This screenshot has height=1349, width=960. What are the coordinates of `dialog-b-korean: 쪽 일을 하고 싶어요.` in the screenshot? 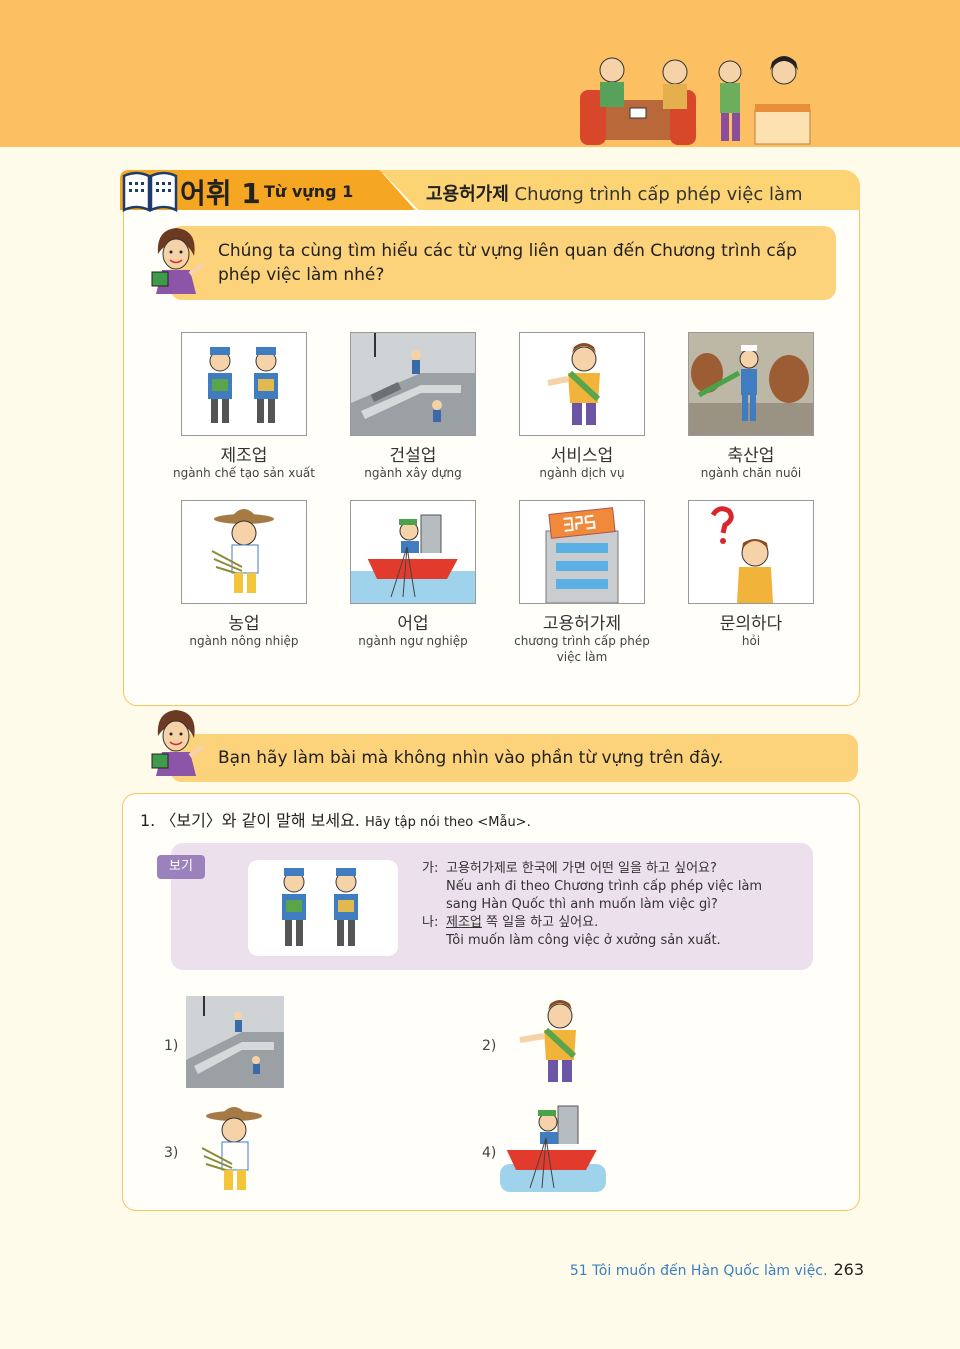 It's located at (540, 922).